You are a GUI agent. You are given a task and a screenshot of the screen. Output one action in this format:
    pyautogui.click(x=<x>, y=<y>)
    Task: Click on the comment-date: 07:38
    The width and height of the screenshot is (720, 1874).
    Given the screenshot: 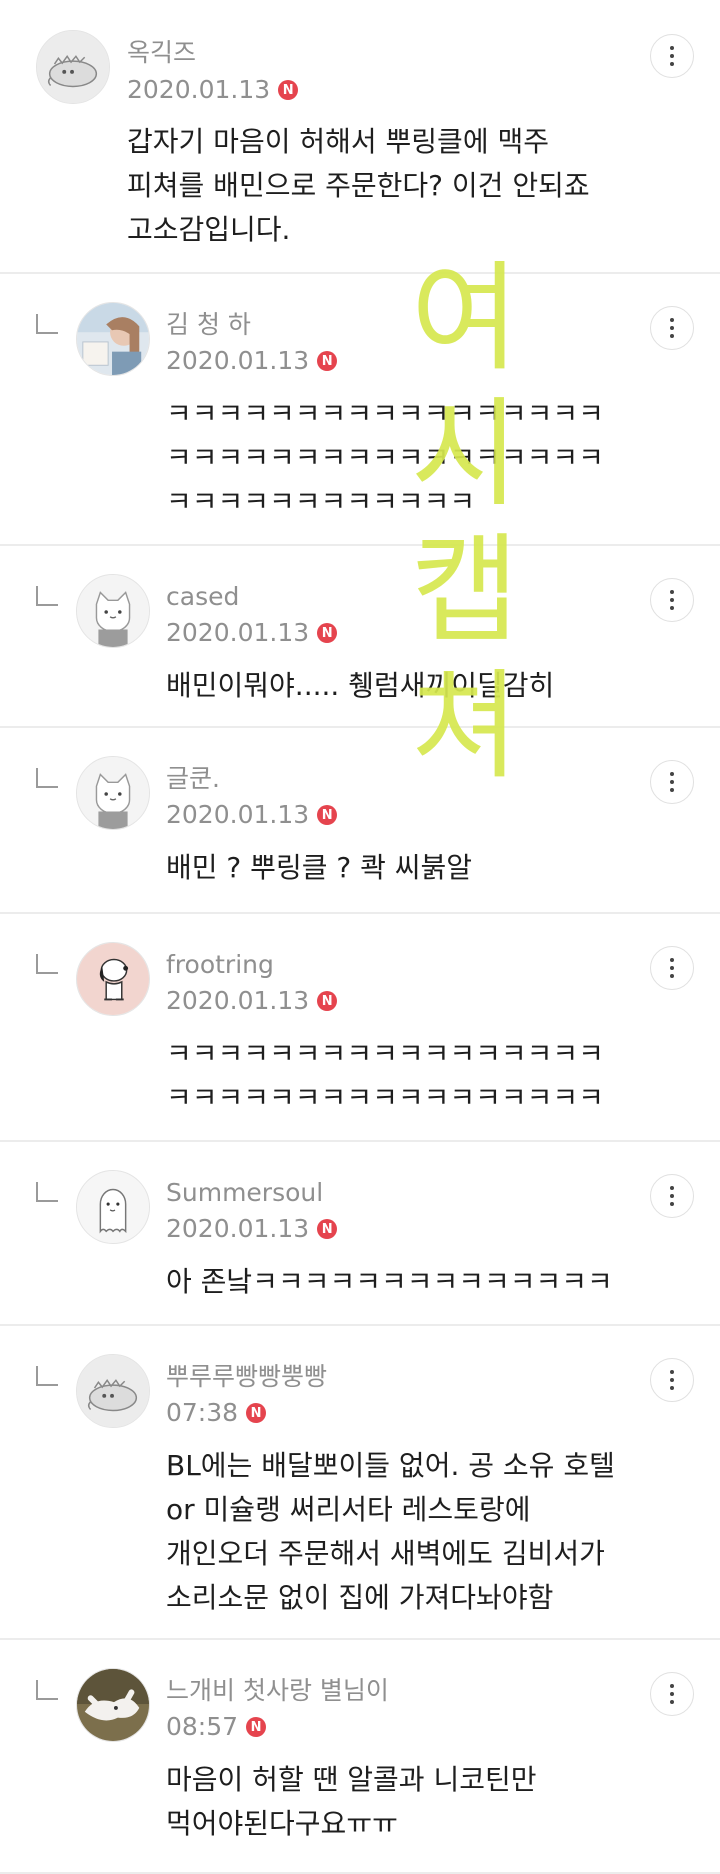 What is the action you would take?
    pyautogui.click(x=202, y=1412)
    